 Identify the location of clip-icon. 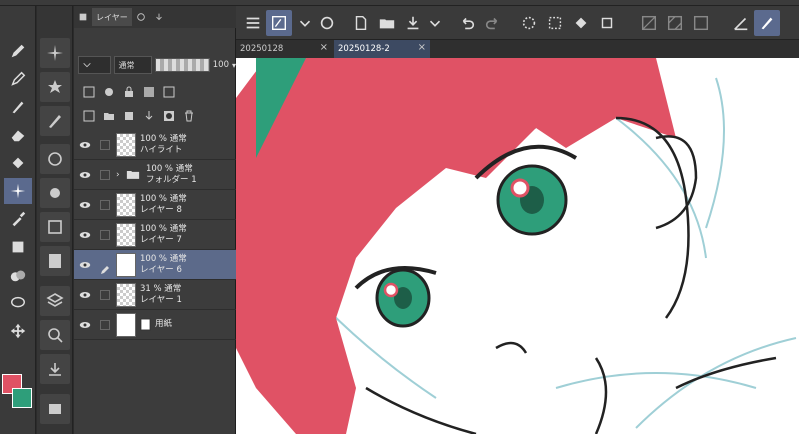
(89, 92).